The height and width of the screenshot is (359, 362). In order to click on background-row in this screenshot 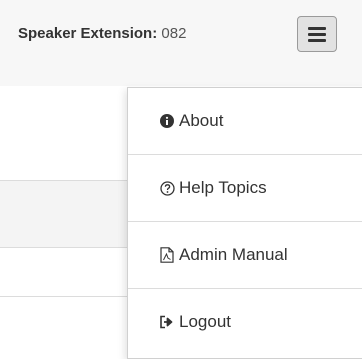, I will do `click(64, 214)`.